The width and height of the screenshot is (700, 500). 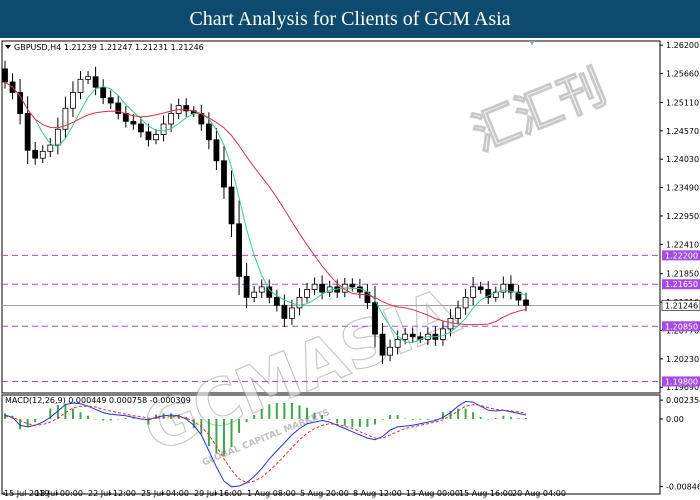 I want to click on price-tick-label: 1.25660, so click(x=682, y=74).